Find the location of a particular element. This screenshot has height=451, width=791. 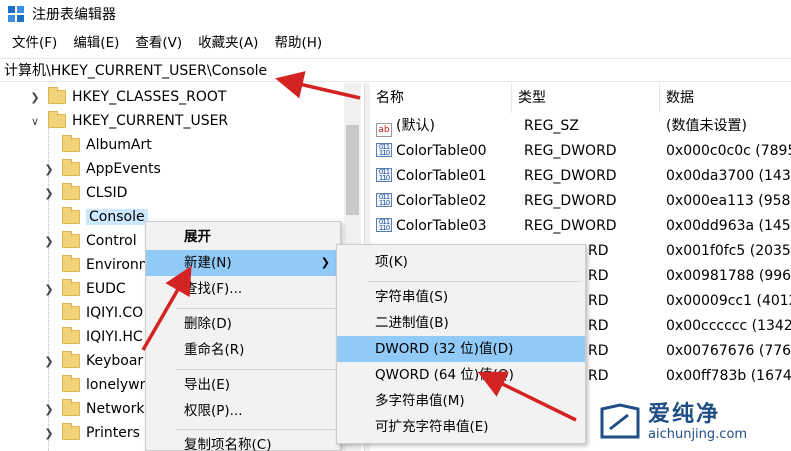

tree-item-label: Keyboar is located at coordinates (115, 361).